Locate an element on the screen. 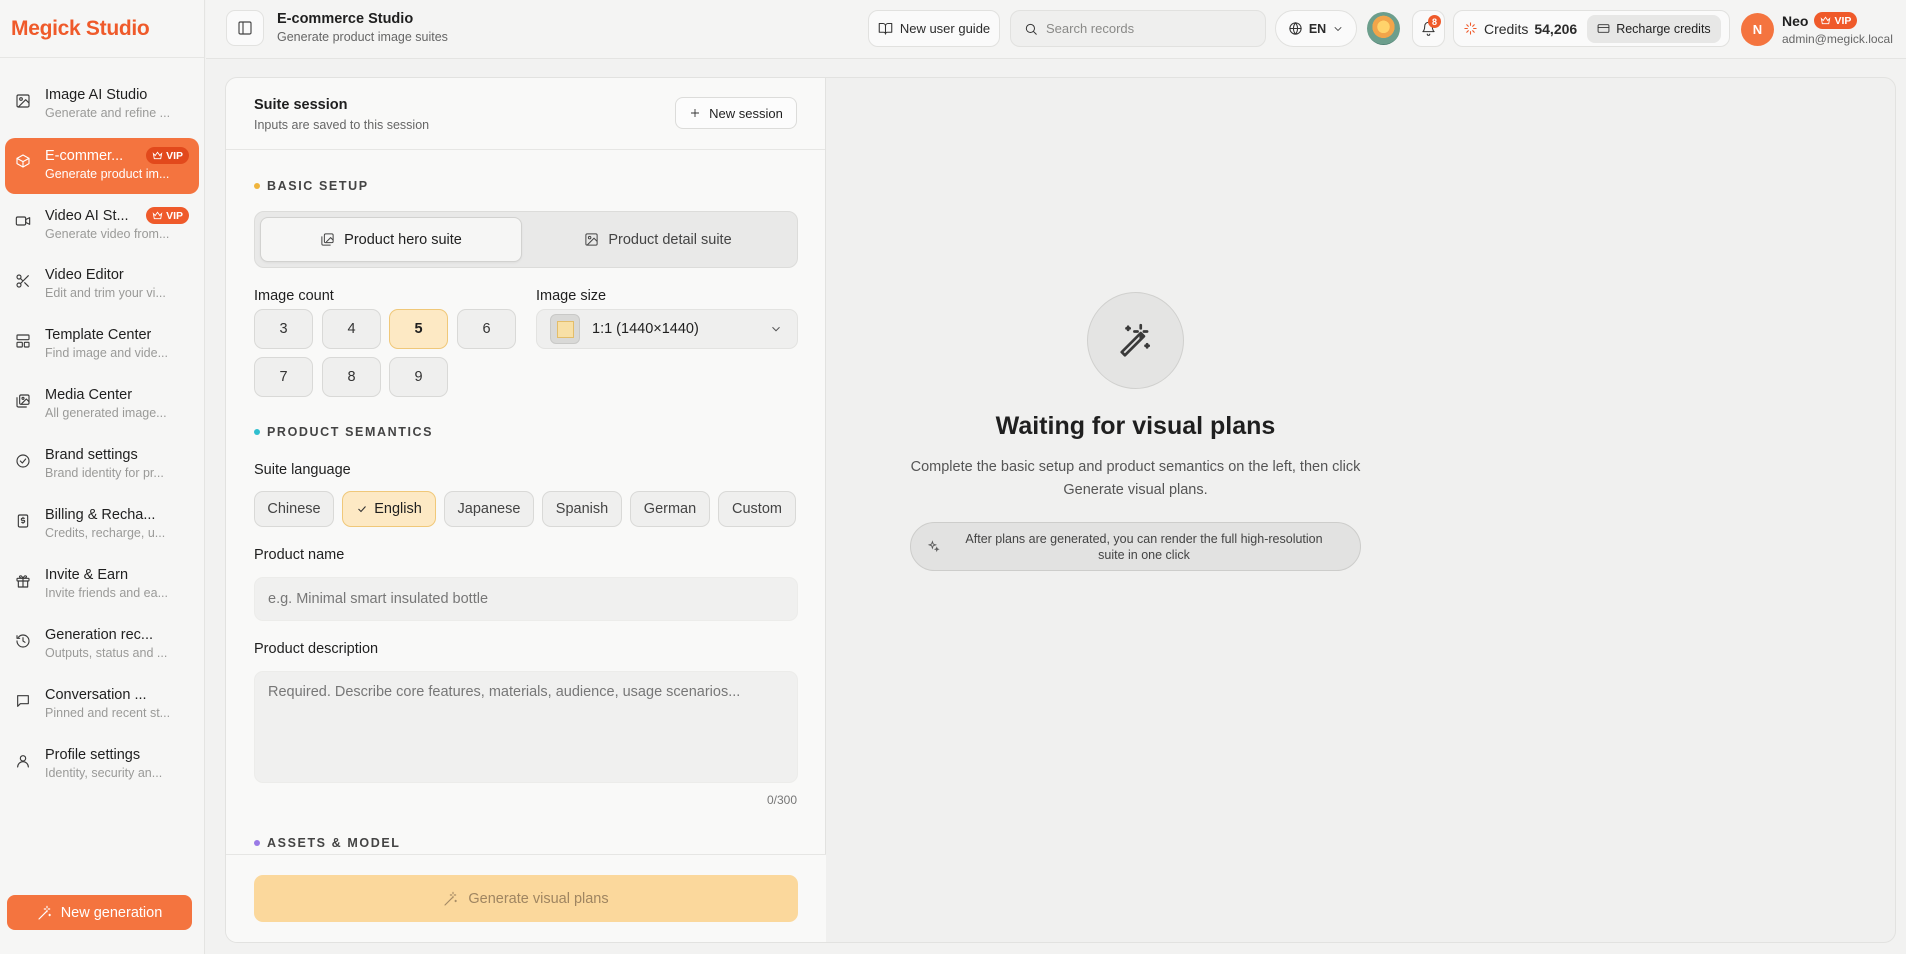 This screenshot has height=954, width=1906. notifications-button: 8 is located at coordinates (1428, 28).